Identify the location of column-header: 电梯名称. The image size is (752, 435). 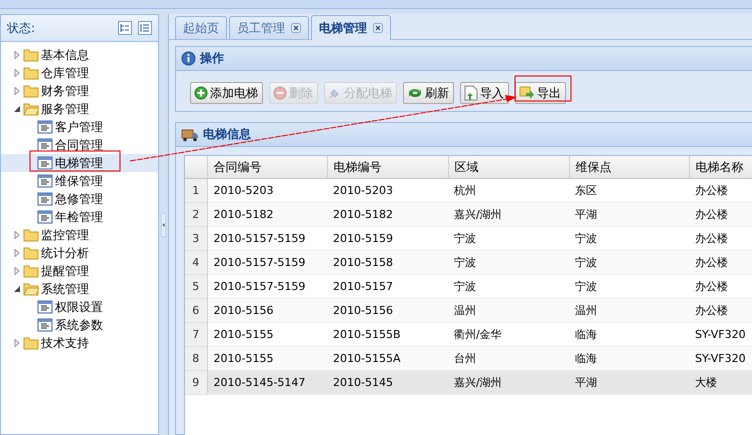
(720, 167).